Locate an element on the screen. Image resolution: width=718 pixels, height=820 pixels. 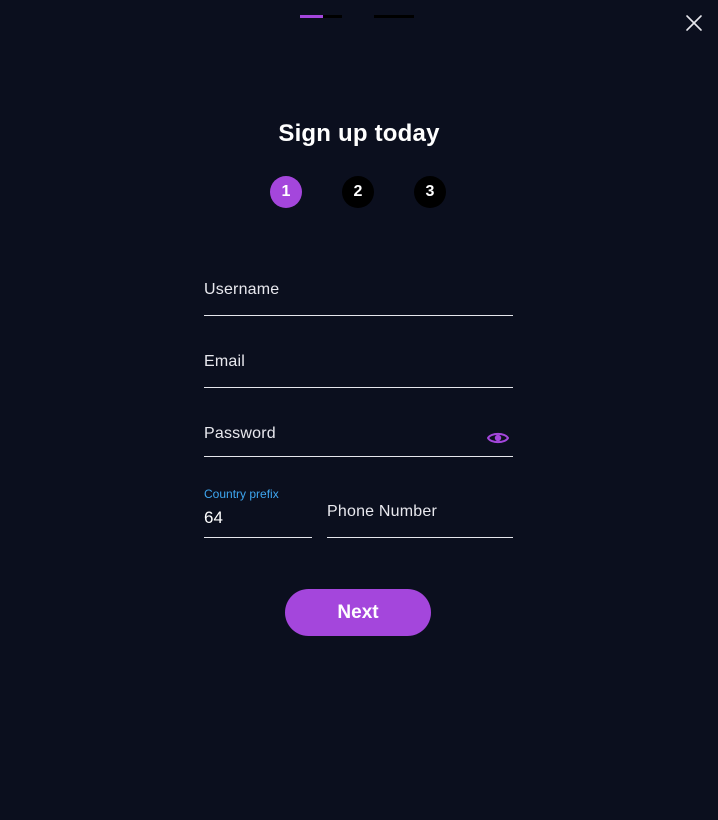
phone-number-input is located at coordinates (420, 511).